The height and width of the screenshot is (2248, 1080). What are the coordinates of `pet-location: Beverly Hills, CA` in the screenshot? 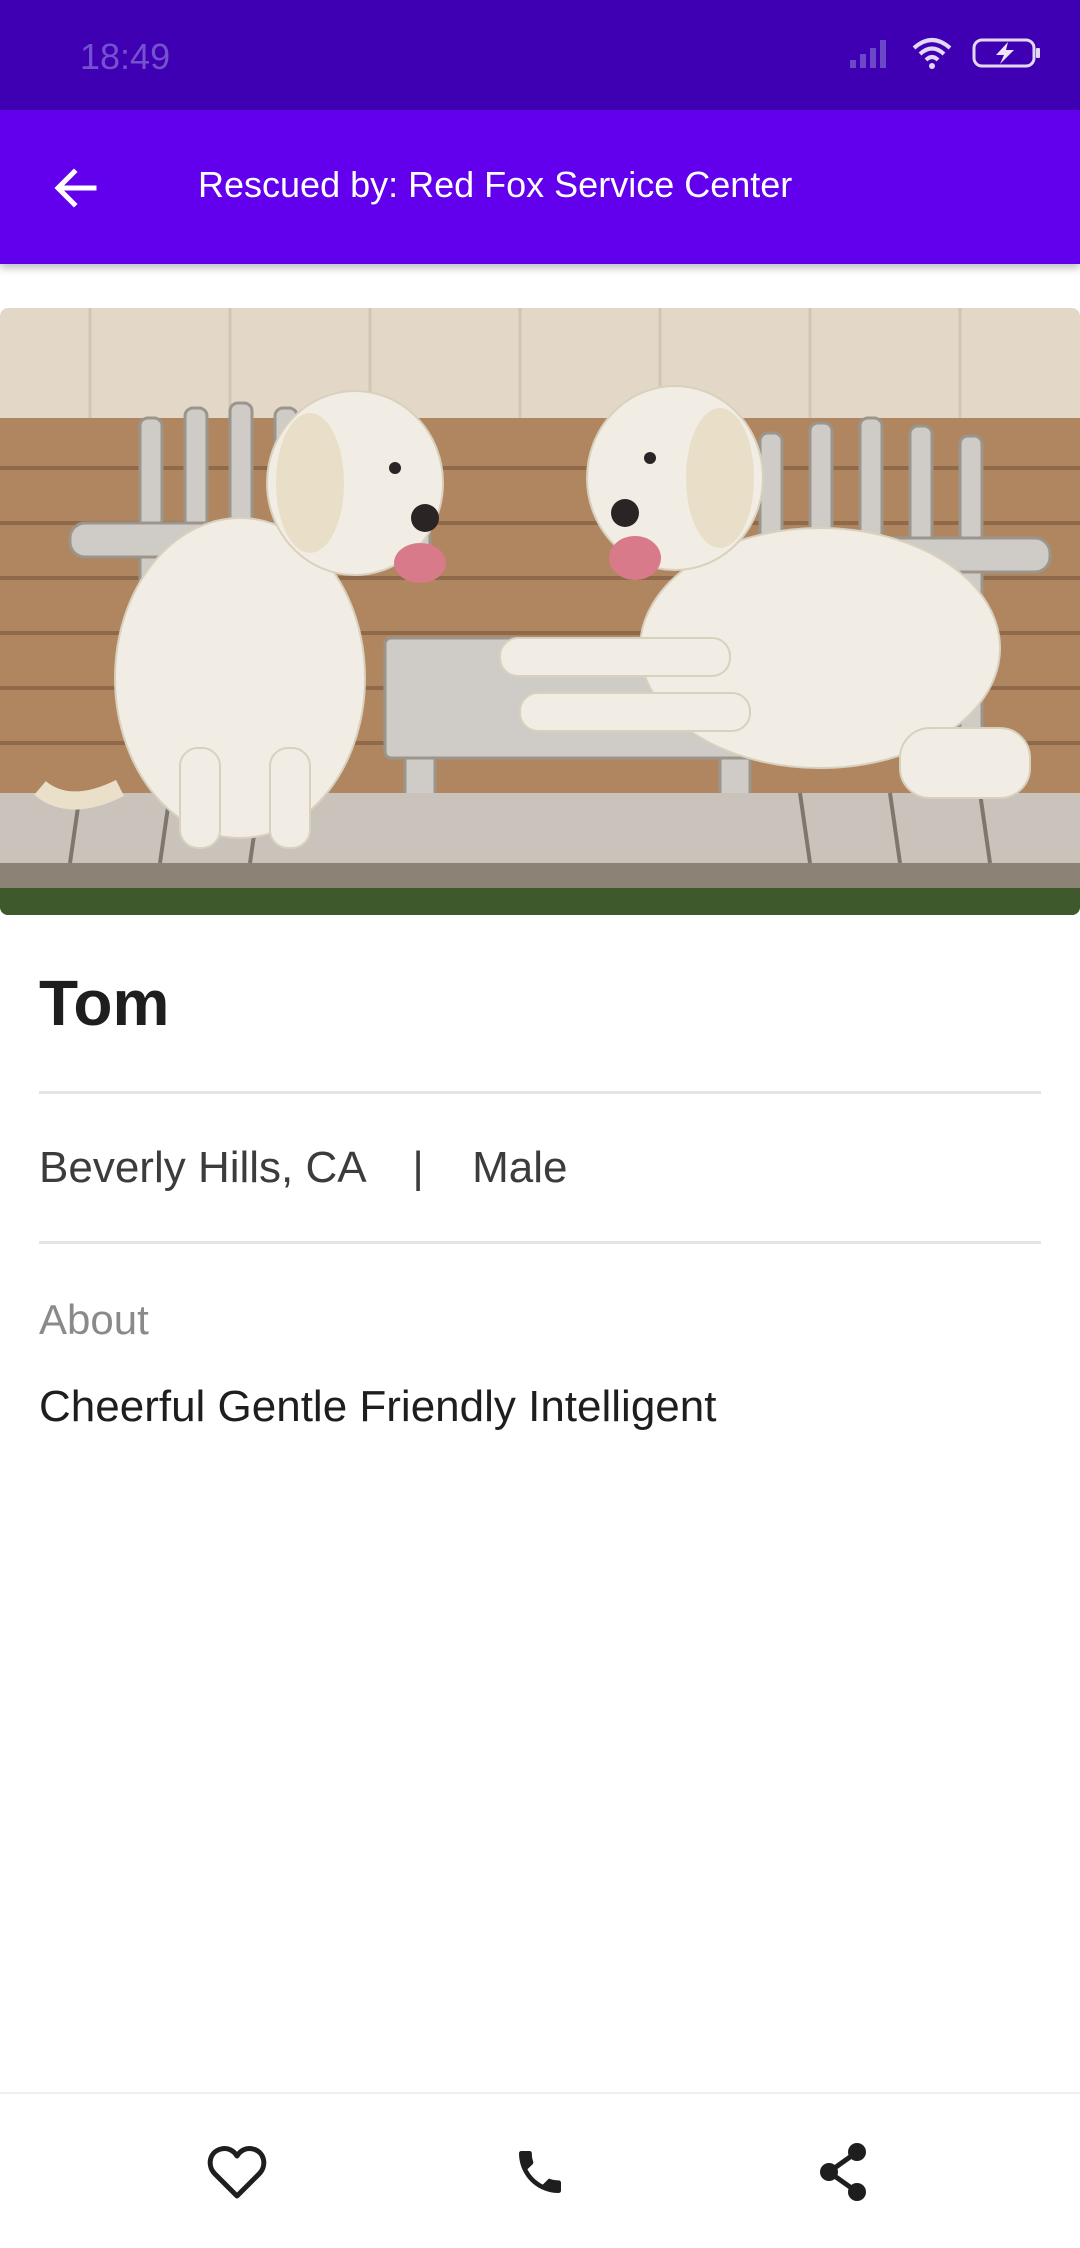 It's located at (202, 1167).